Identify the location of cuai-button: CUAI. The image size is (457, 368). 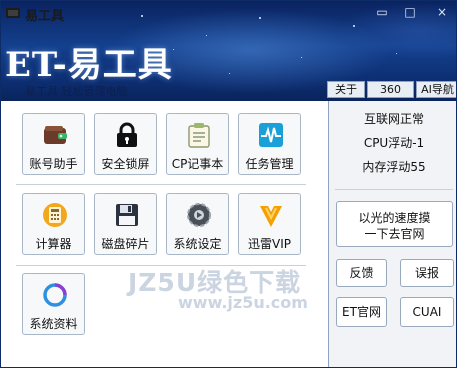
(427, 312).